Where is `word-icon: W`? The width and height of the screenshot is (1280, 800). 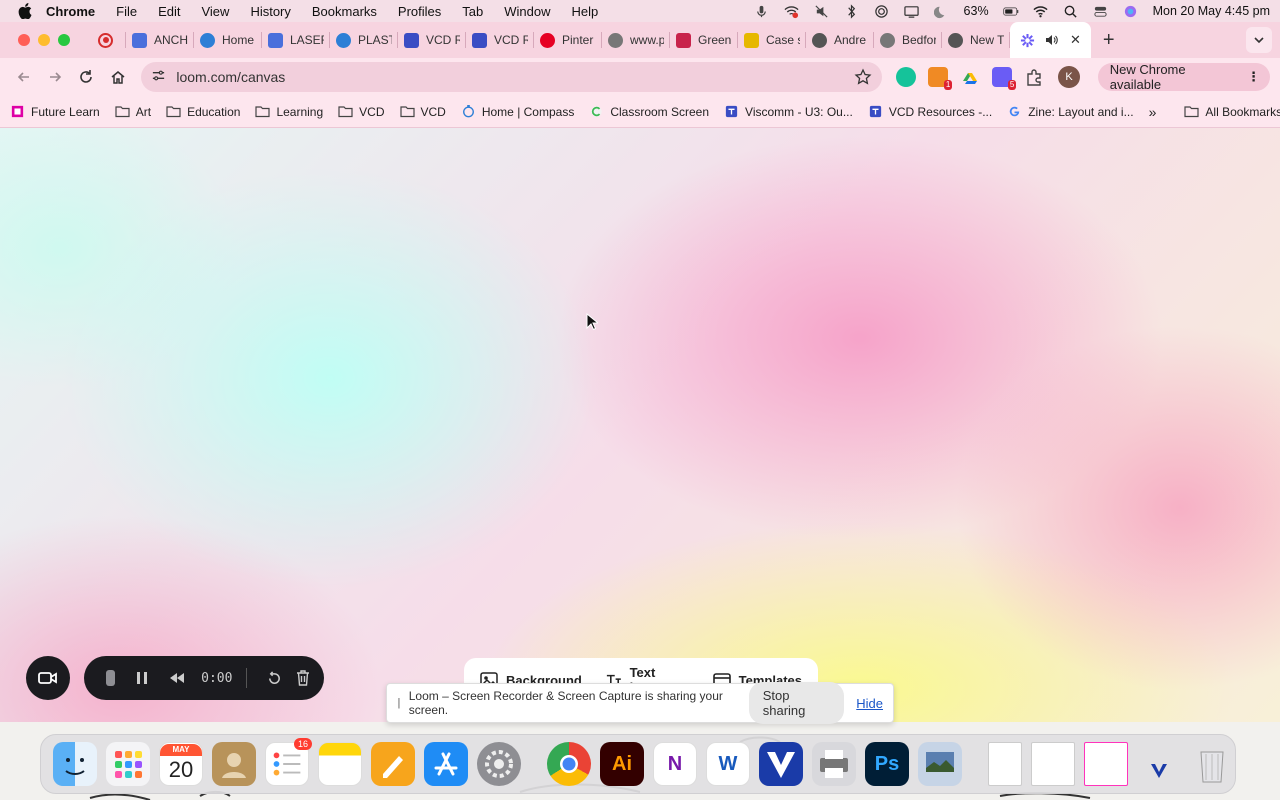
word-icon: W is located at coordinates (728, 764).